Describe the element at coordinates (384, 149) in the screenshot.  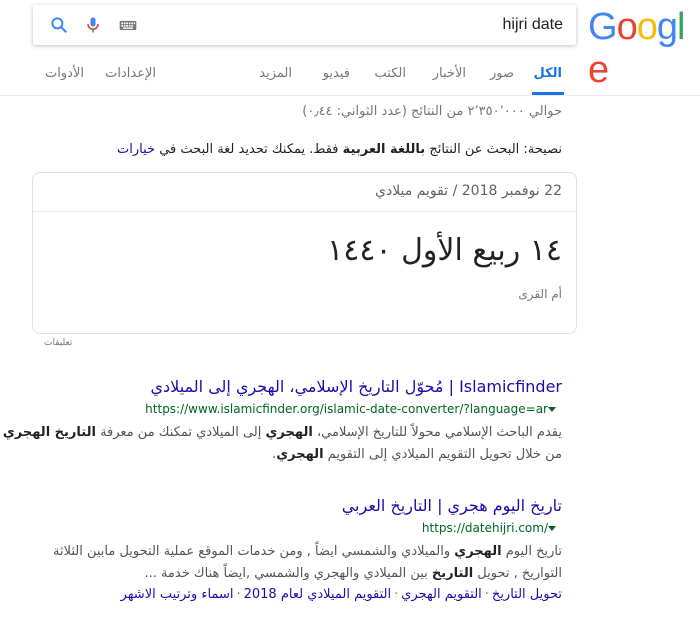
I see `tip-bold: باللغة العربية` at that location.